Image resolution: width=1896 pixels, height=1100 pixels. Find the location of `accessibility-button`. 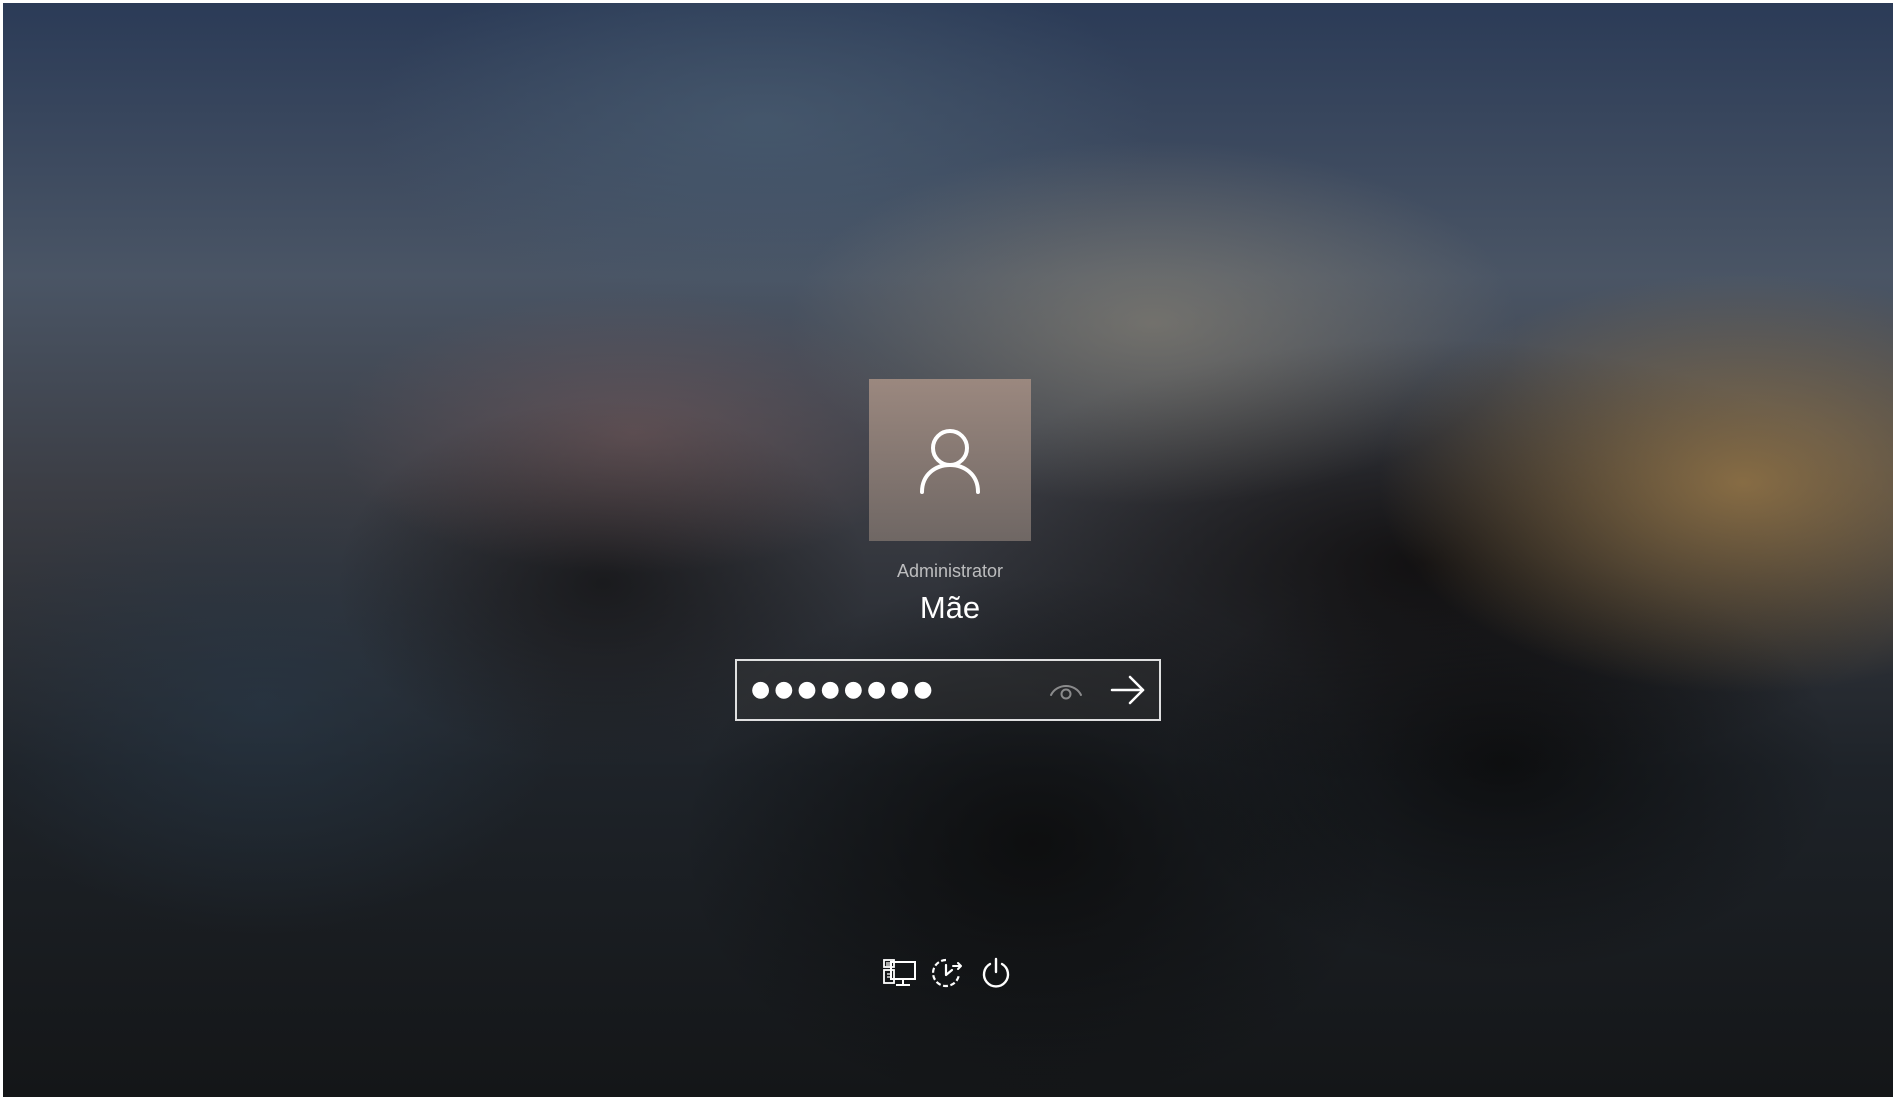

accessibility-button is located at coordinates (947, 973).